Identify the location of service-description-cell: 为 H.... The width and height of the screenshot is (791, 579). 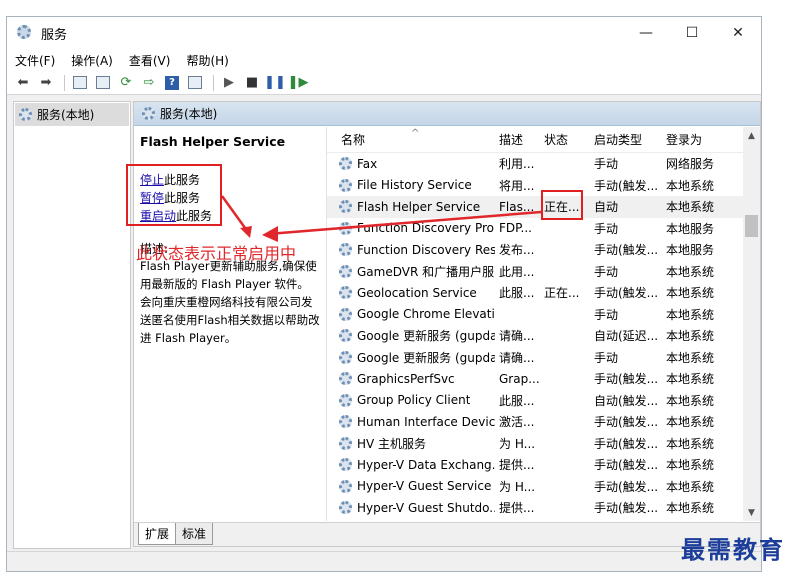
(517, 443).